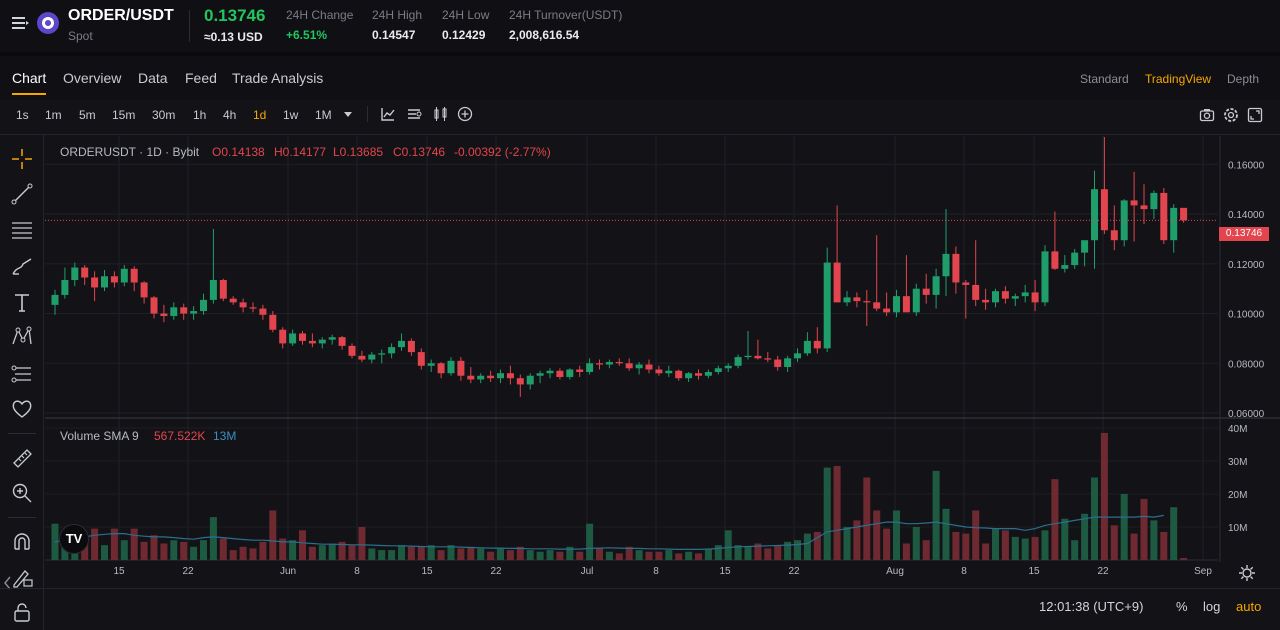 The image size is (1280, 630). Describe the element at coordinates (201, 78) in the screenshot. I see `tab-feed: Feed` at that location.